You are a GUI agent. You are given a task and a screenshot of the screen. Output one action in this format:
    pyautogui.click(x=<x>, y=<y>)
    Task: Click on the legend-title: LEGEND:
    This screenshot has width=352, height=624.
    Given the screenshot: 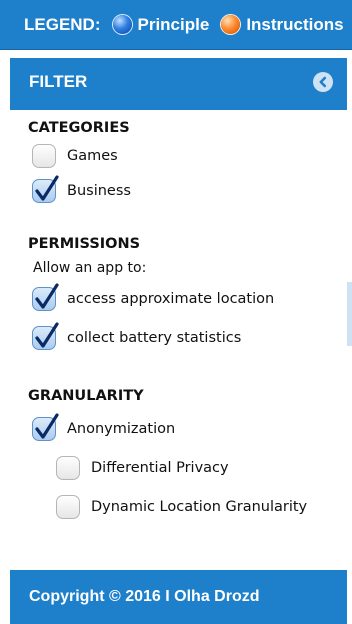 What is the action you would take?
    pyautogui.click(x=62, y=24)
    